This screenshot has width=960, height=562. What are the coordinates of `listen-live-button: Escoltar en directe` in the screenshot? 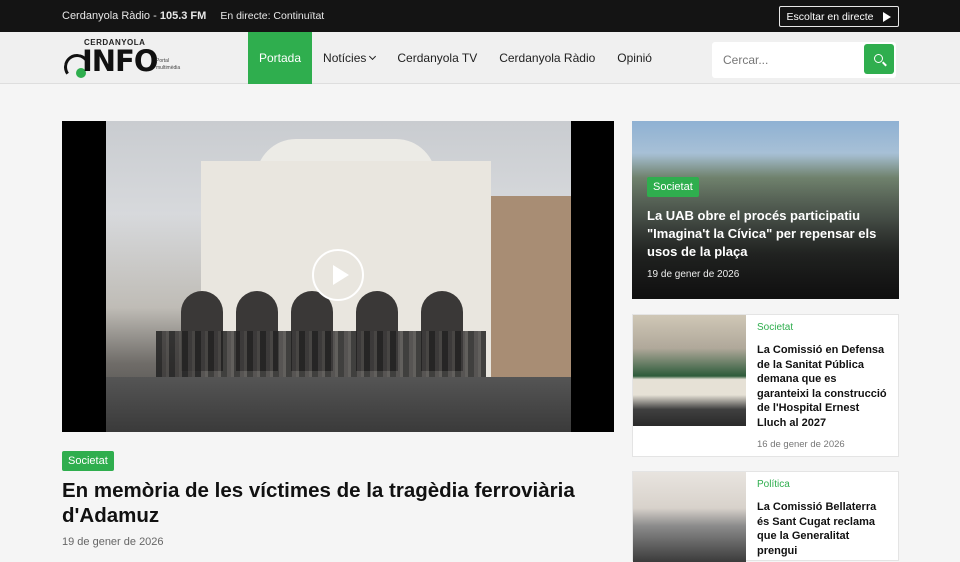 It's located at (839, 16).